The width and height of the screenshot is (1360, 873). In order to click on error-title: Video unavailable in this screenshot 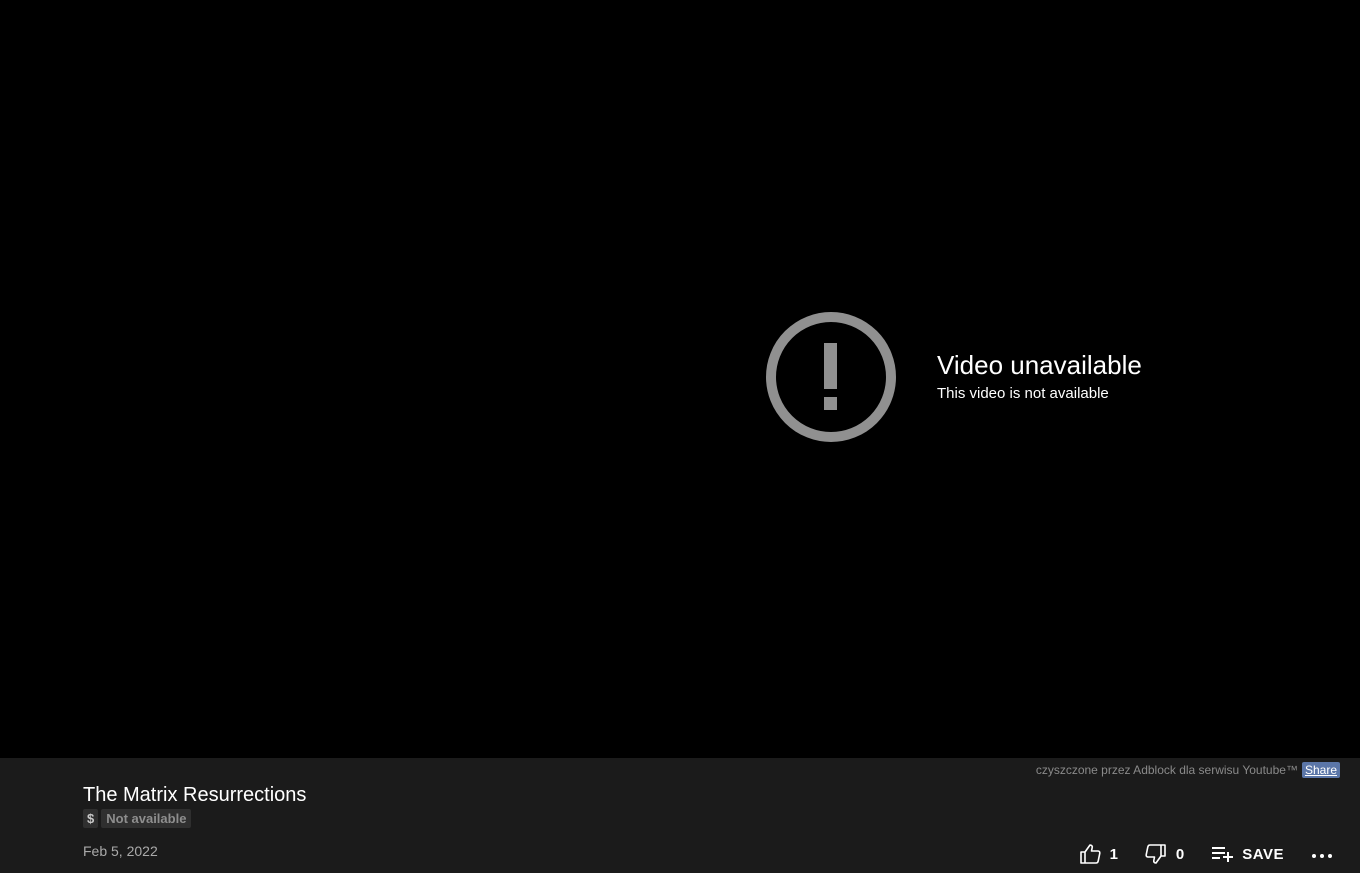, I will do `click(1039, 365)`.